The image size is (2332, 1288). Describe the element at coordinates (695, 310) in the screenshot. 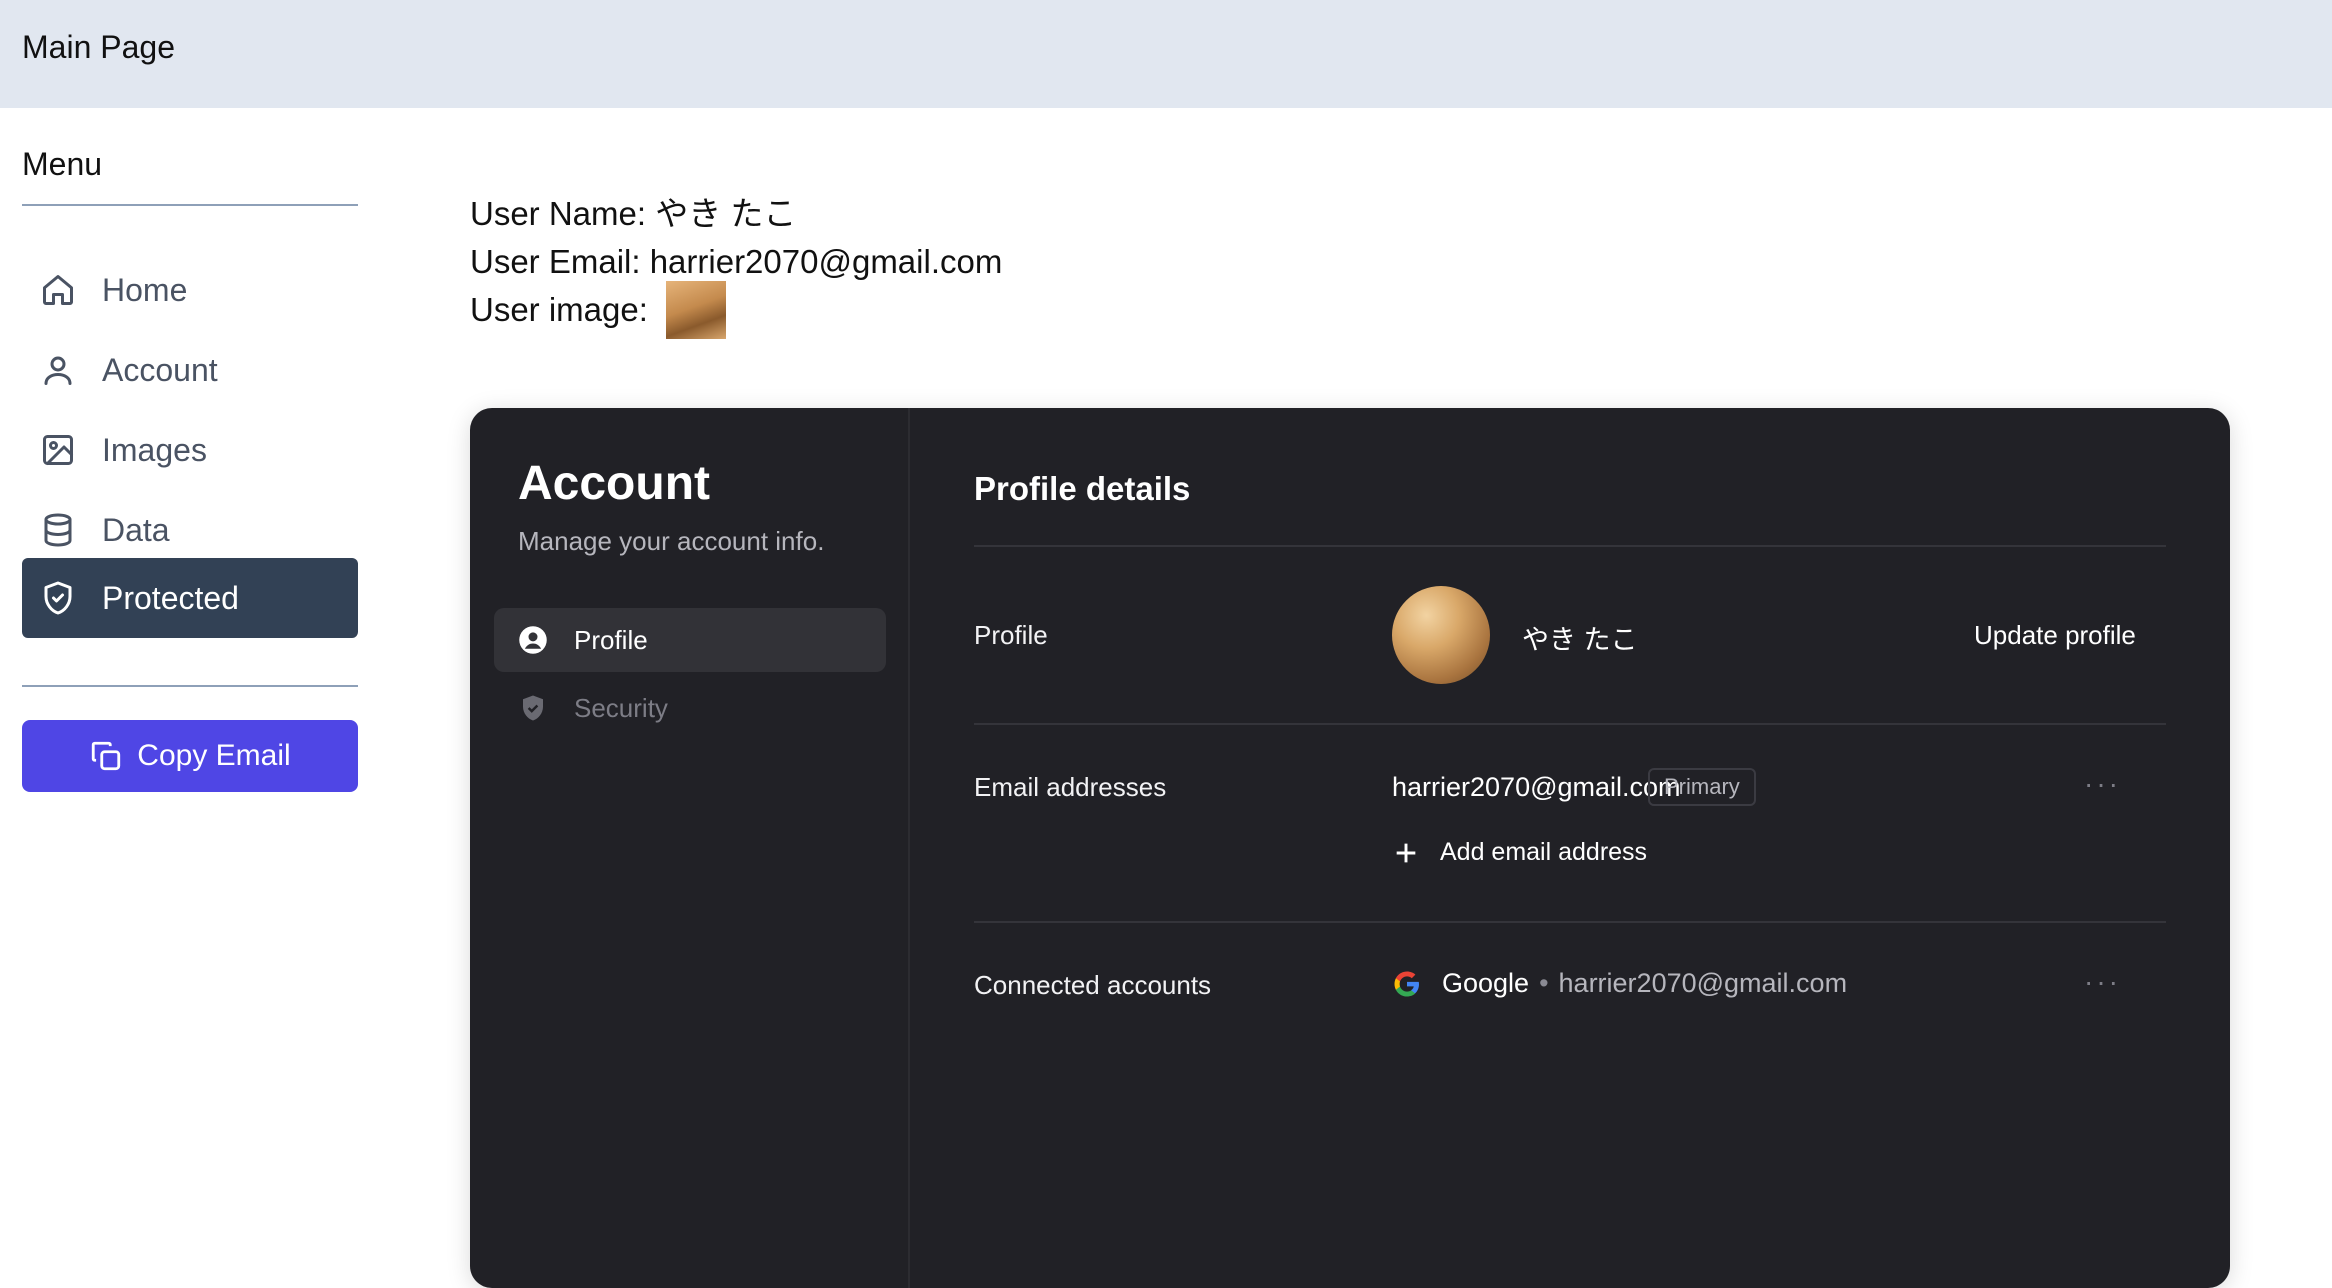

I see `user-image-thumbnail` at that location.